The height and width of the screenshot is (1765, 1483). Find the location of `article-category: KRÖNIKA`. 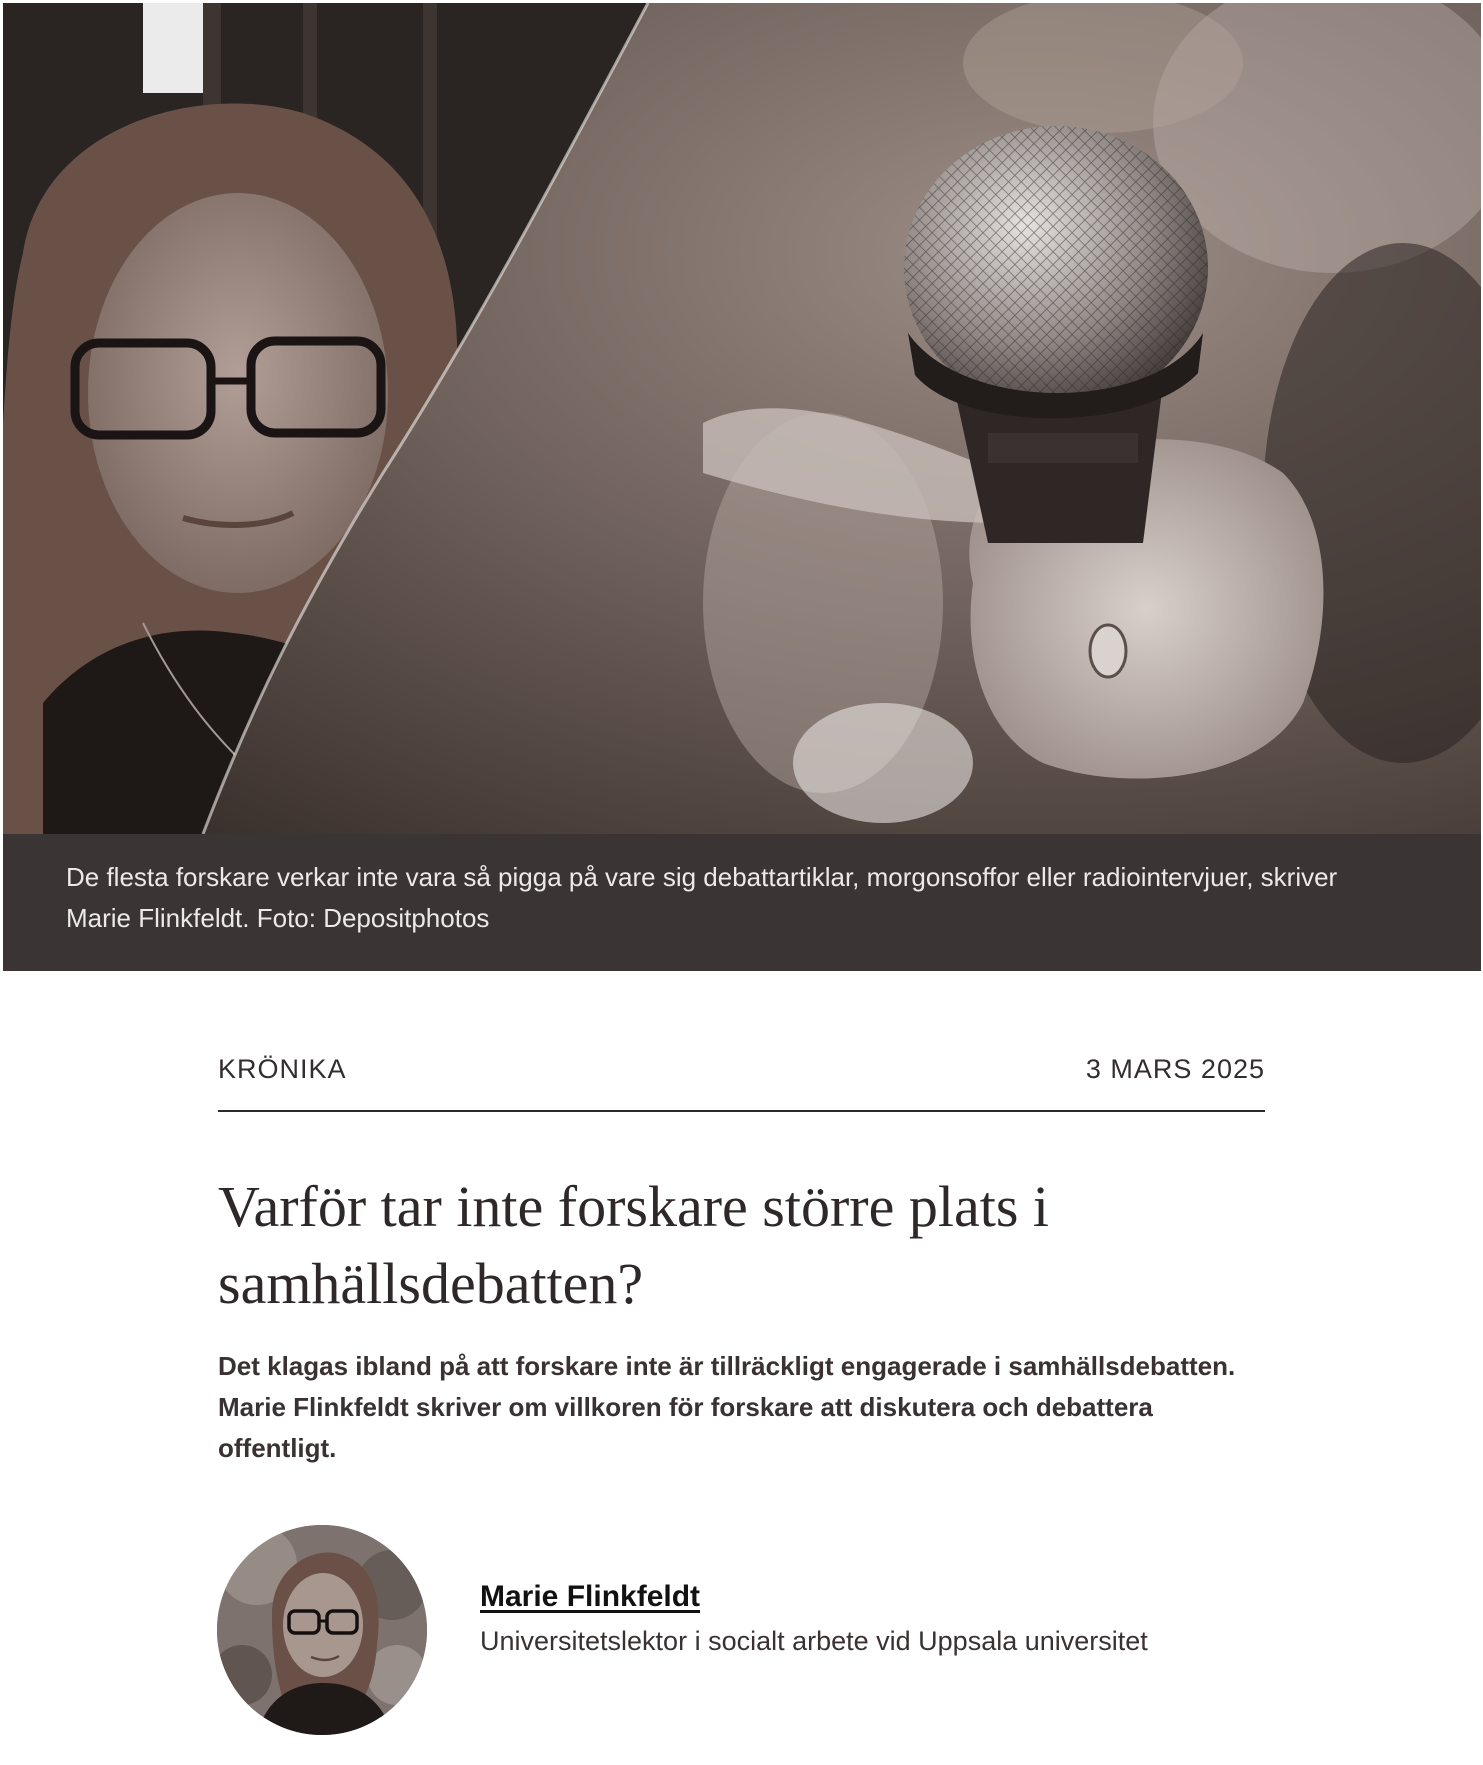

article-category: KRÖNIKA is located at coordinates (282, 1069).